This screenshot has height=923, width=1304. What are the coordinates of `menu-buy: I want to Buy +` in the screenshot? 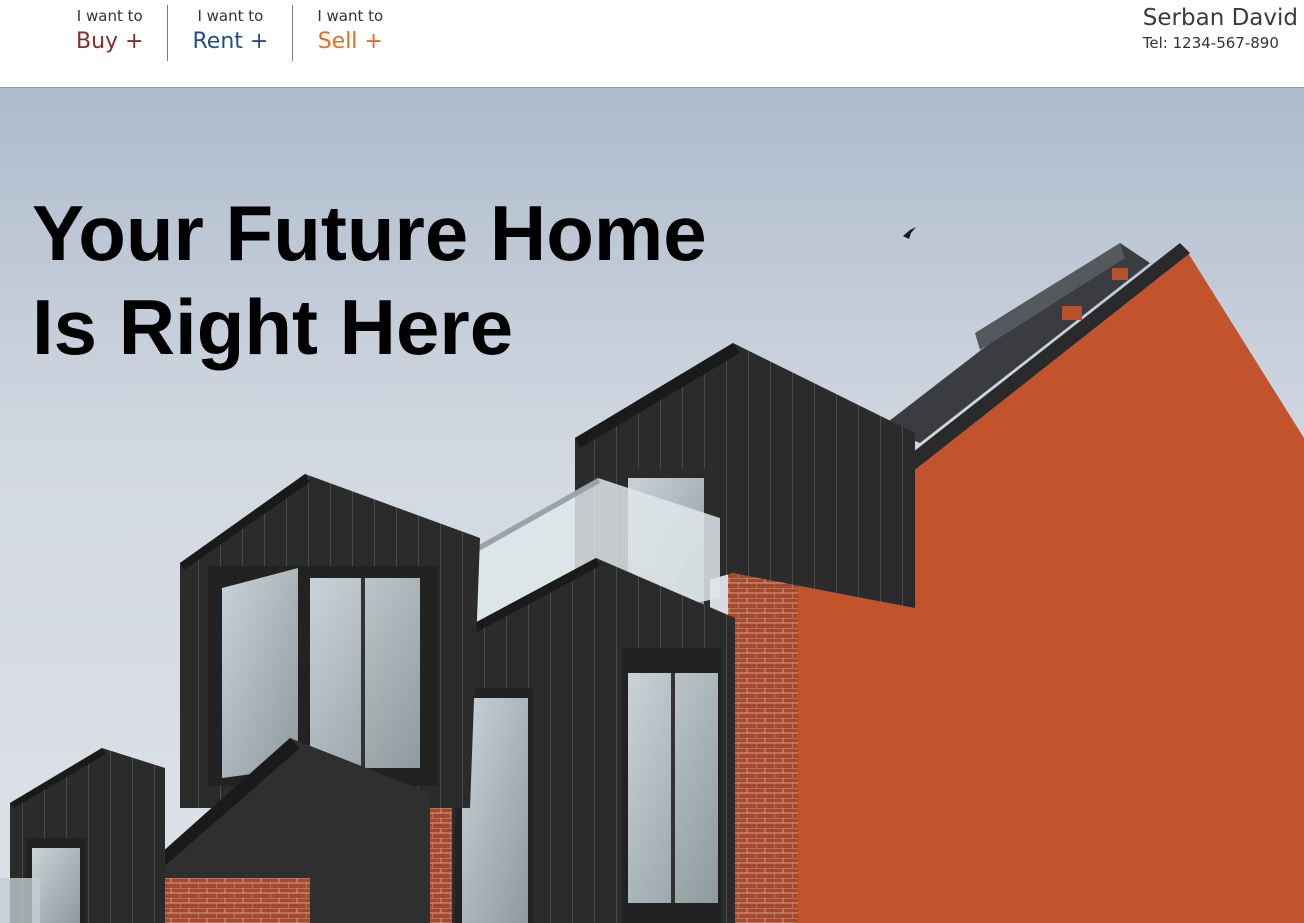 It's located at (108, 33).